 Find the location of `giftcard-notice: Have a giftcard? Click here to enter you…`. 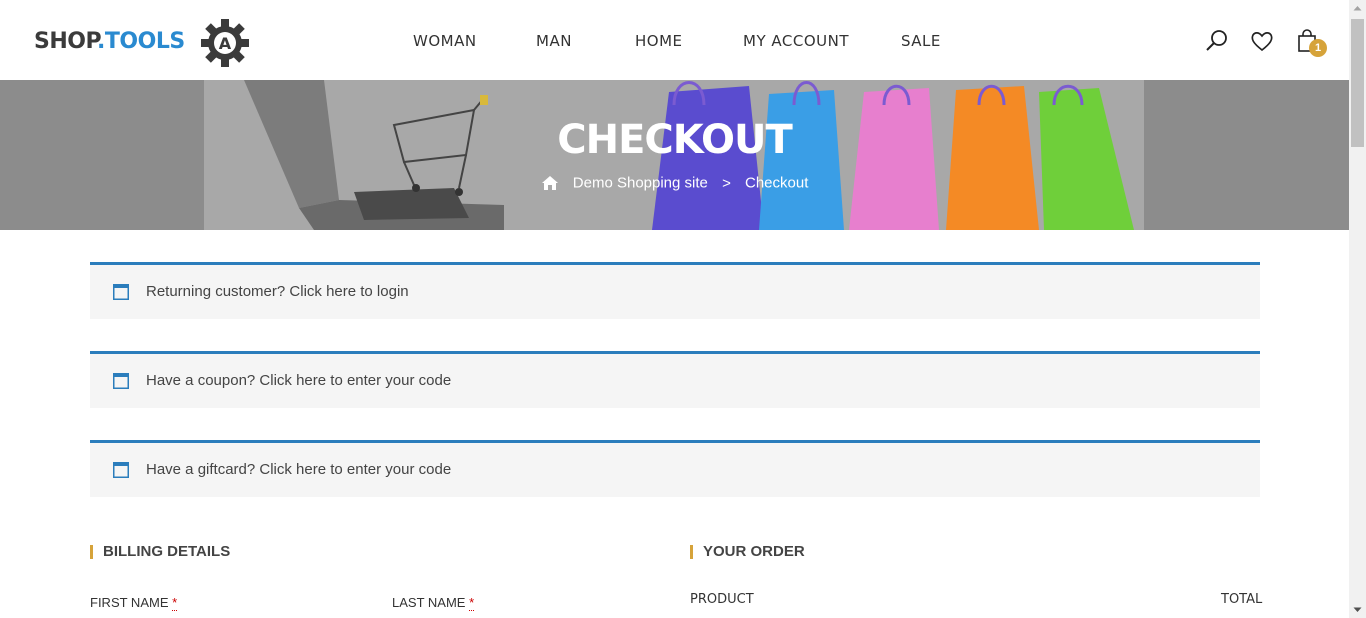

giftcard-notice: Have a giftcard? Click here to enter you… is located at coordinates (675, 468).